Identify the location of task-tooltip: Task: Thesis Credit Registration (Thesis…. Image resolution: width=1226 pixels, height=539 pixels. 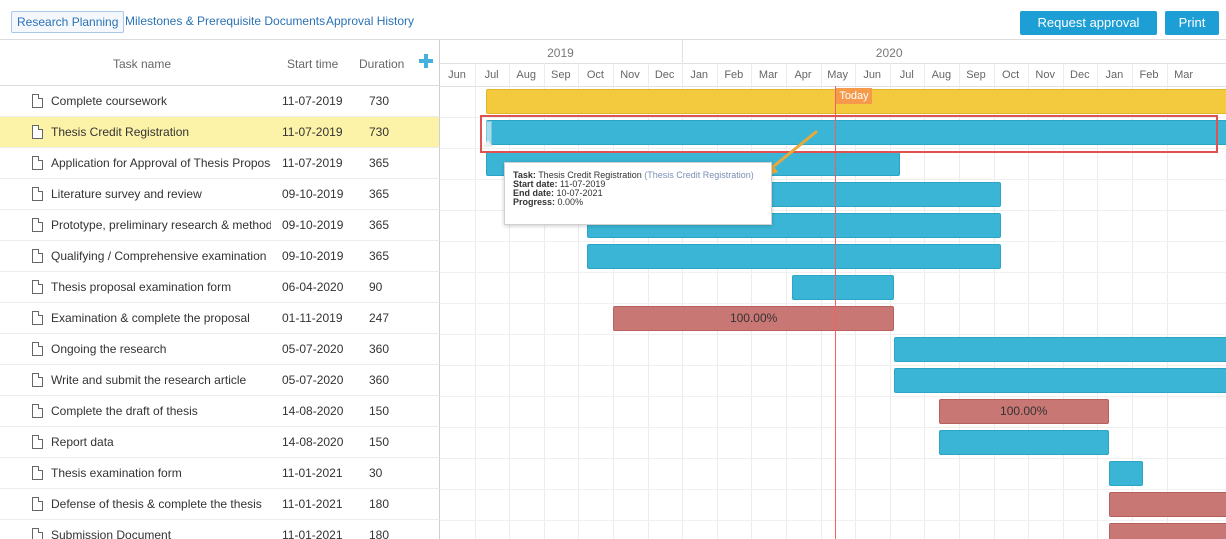
(638, 193).